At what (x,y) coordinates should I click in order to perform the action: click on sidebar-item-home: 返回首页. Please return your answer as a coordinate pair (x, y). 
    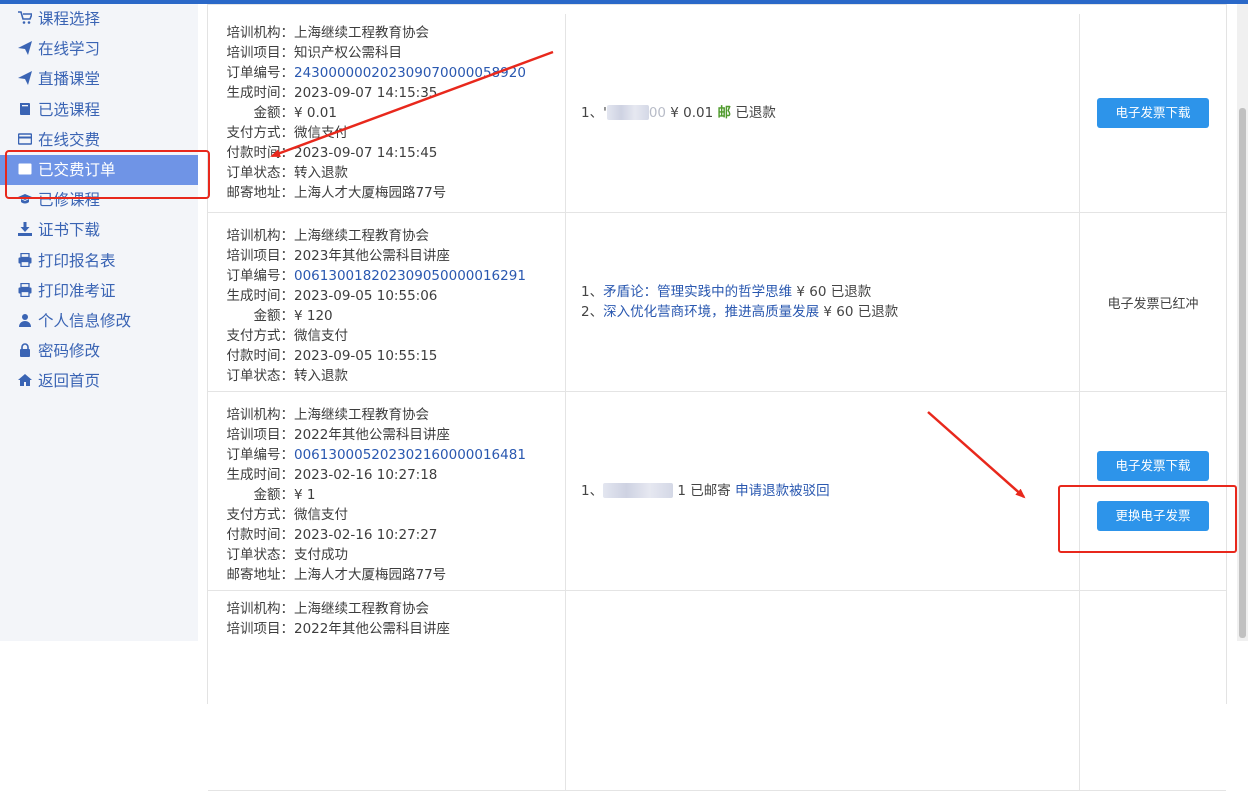
    Looking at the image, I should click on (99, 381).